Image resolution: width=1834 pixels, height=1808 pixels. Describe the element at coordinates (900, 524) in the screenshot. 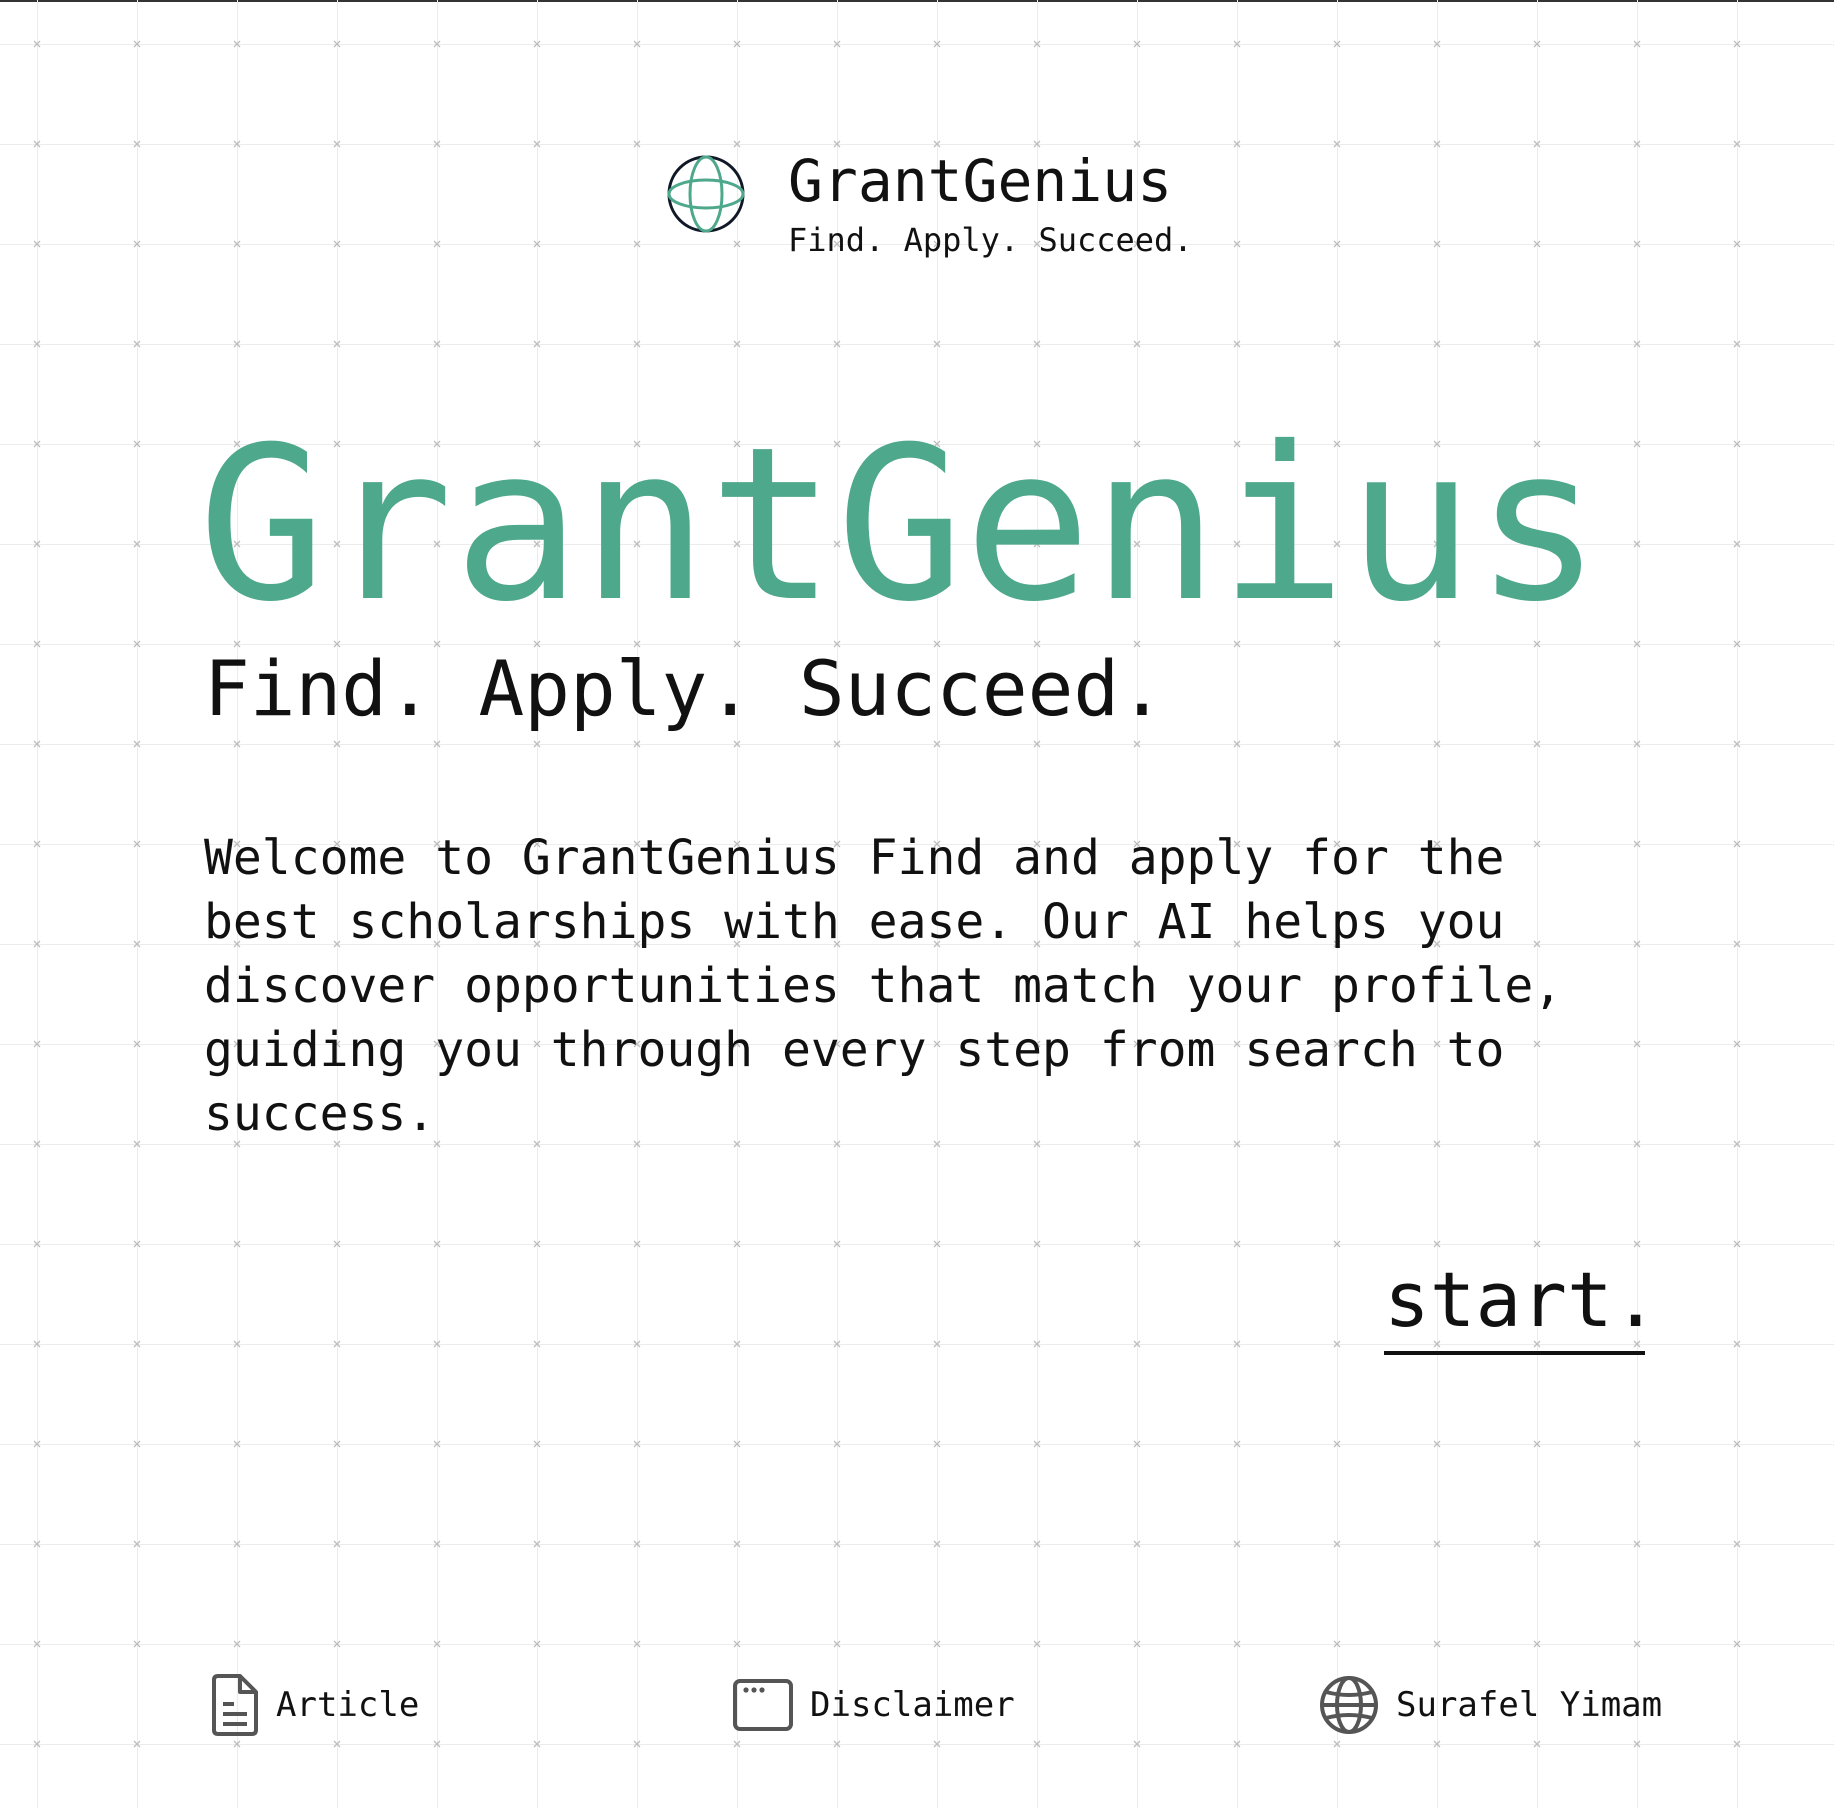

I see `hero-title: GrantGenius` at that location.